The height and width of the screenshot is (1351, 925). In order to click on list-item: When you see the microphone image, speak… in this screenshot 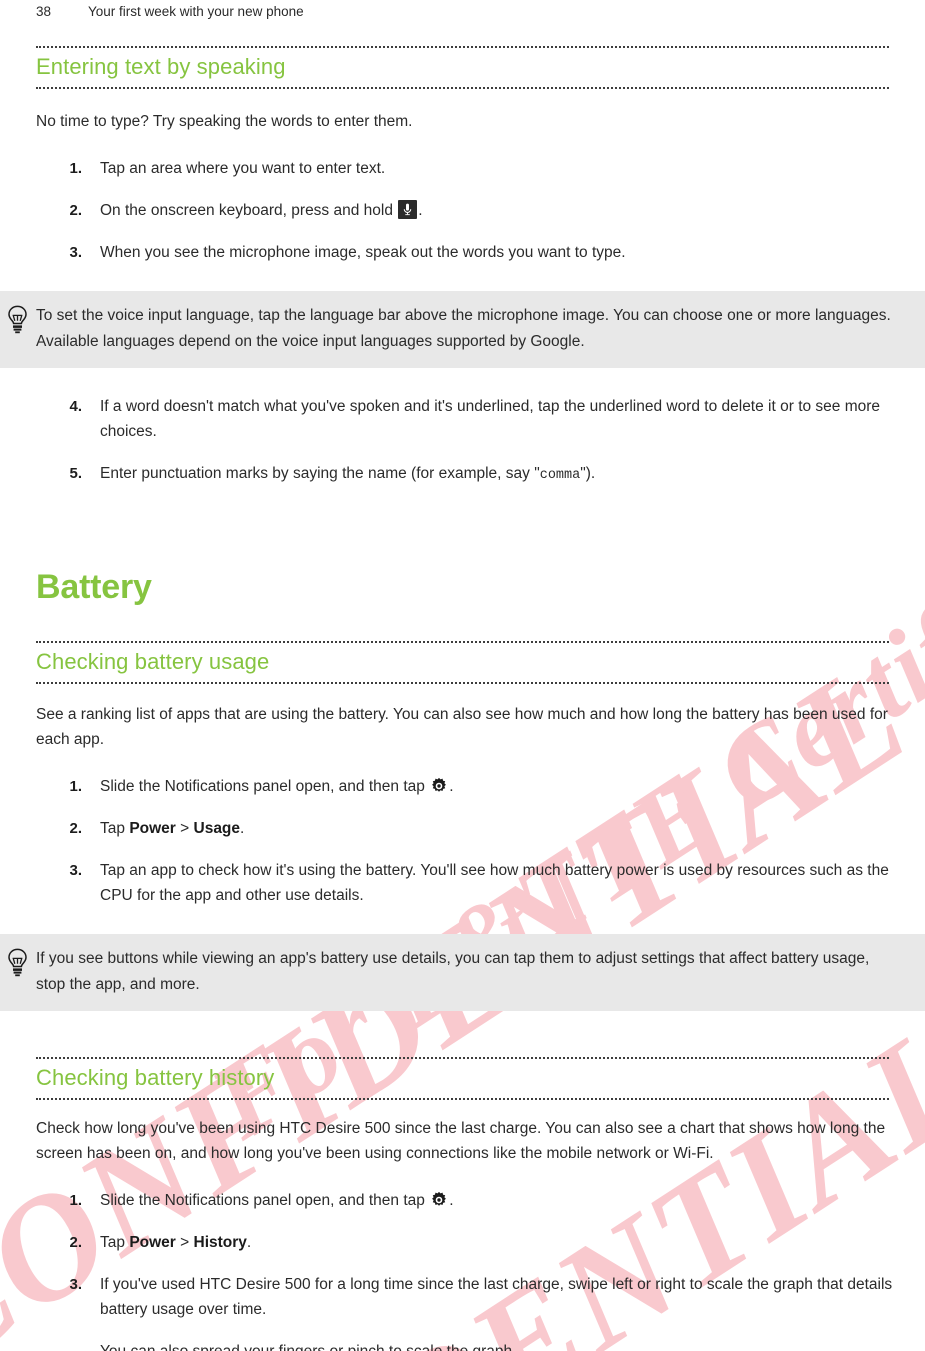, I will do `click(462, 252)`.